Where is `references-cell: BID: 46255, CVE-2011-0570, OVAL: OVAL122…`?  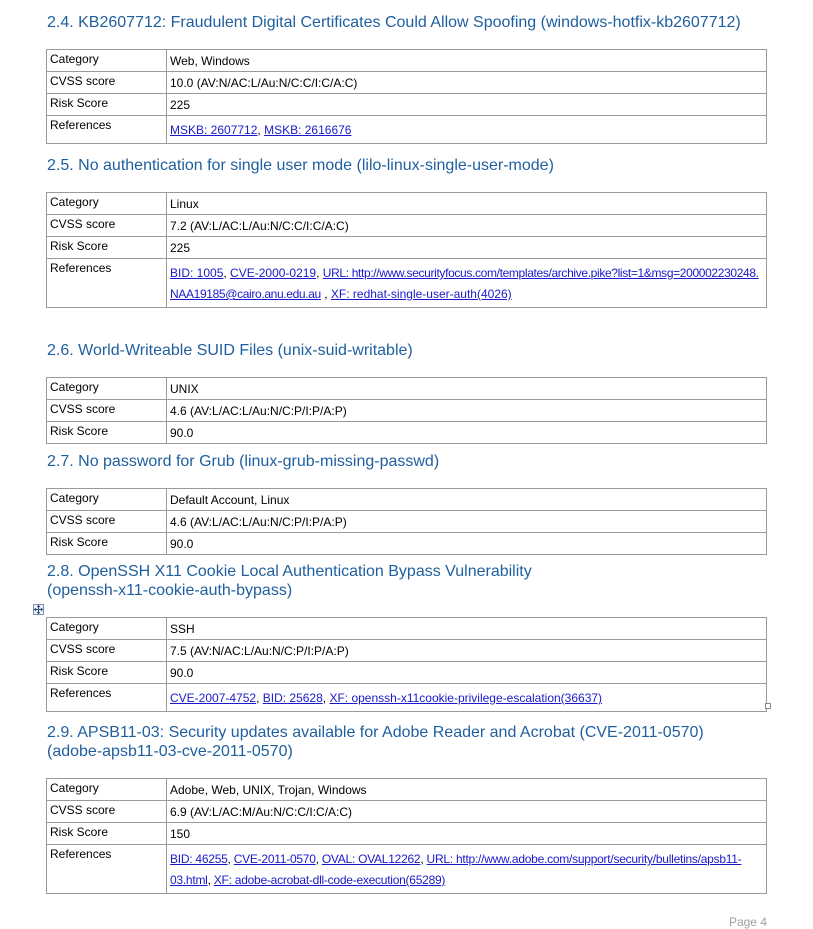 references-cell: BID: 46255, CVE-2011-0570, OVAL: OVAL122… is located at coordinates (466, 869).